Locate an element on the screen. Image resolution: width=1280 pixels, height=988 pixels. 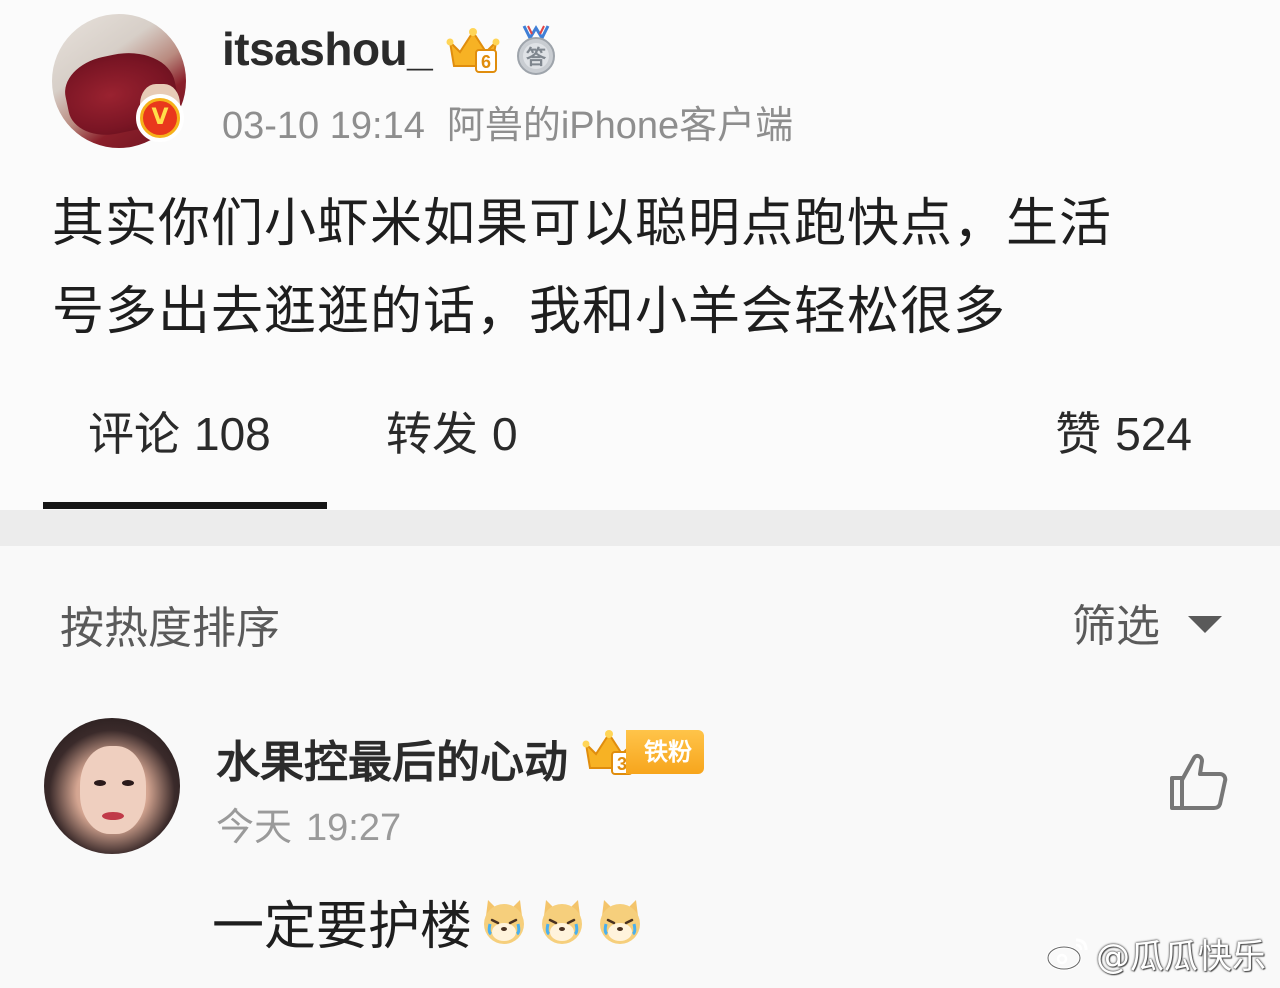
crown-level-icon: 6 is located at coordinates (473, 50).